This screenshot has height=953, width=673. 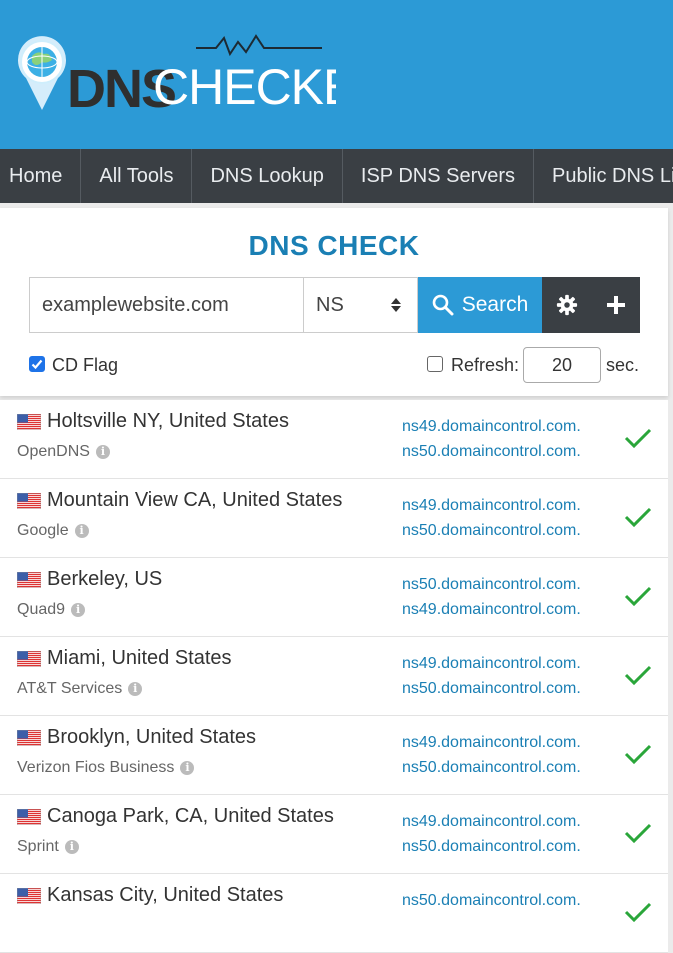 I want to click on result-provider: Quad9 i, so click(x=51, y=610).